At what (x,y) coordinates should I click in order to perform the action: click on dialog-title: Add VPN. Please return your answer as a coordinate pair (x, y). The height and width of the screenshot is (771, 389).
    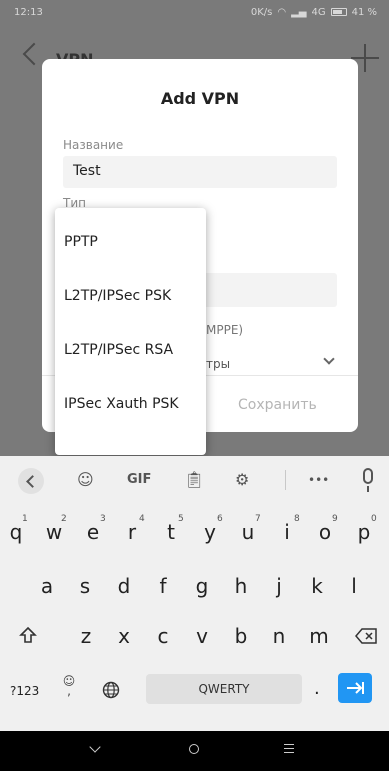
    Looking at the image, I should click on (200, 98).